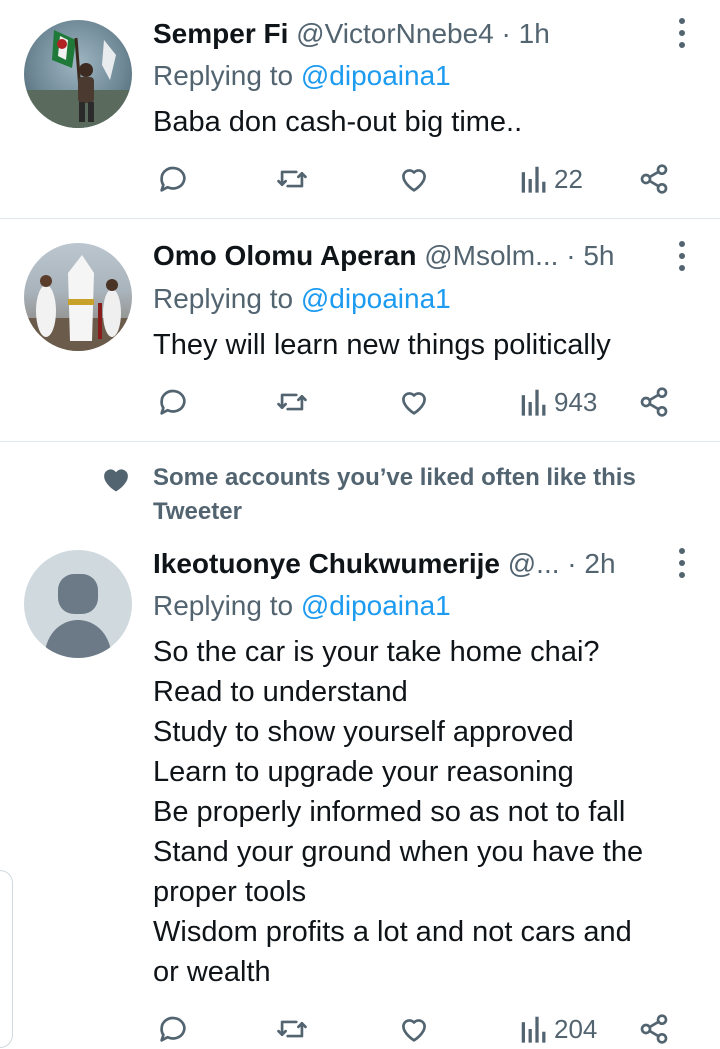 The height and width of the screenshot is (1049, 720). I want to click on action-bar: 22, so click(360, 179).